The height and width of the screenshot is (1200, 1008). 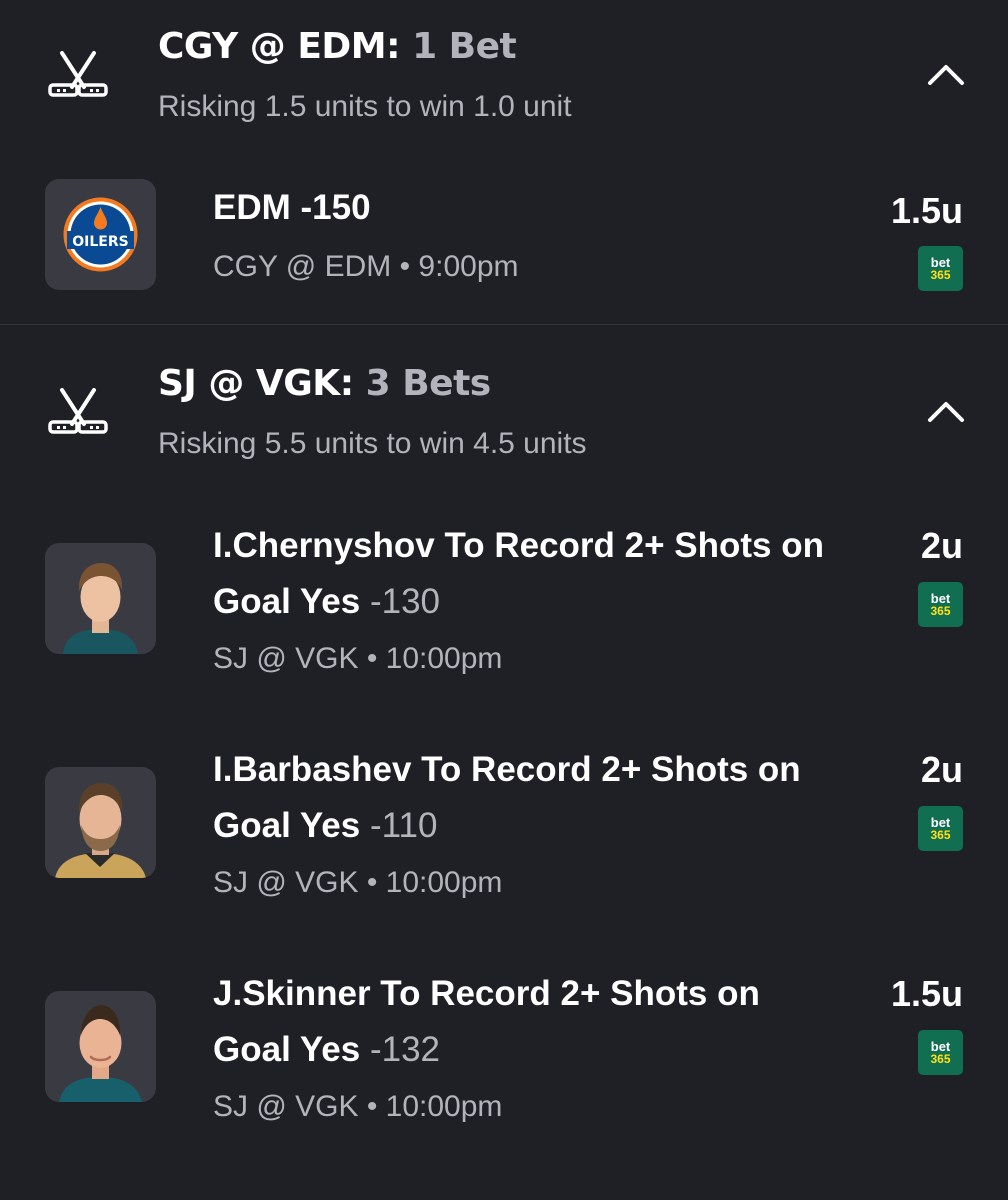 What do you see at coordinates (504, 324) in the screenshot?
I see `group-divider` at bounding box center [504, 324].